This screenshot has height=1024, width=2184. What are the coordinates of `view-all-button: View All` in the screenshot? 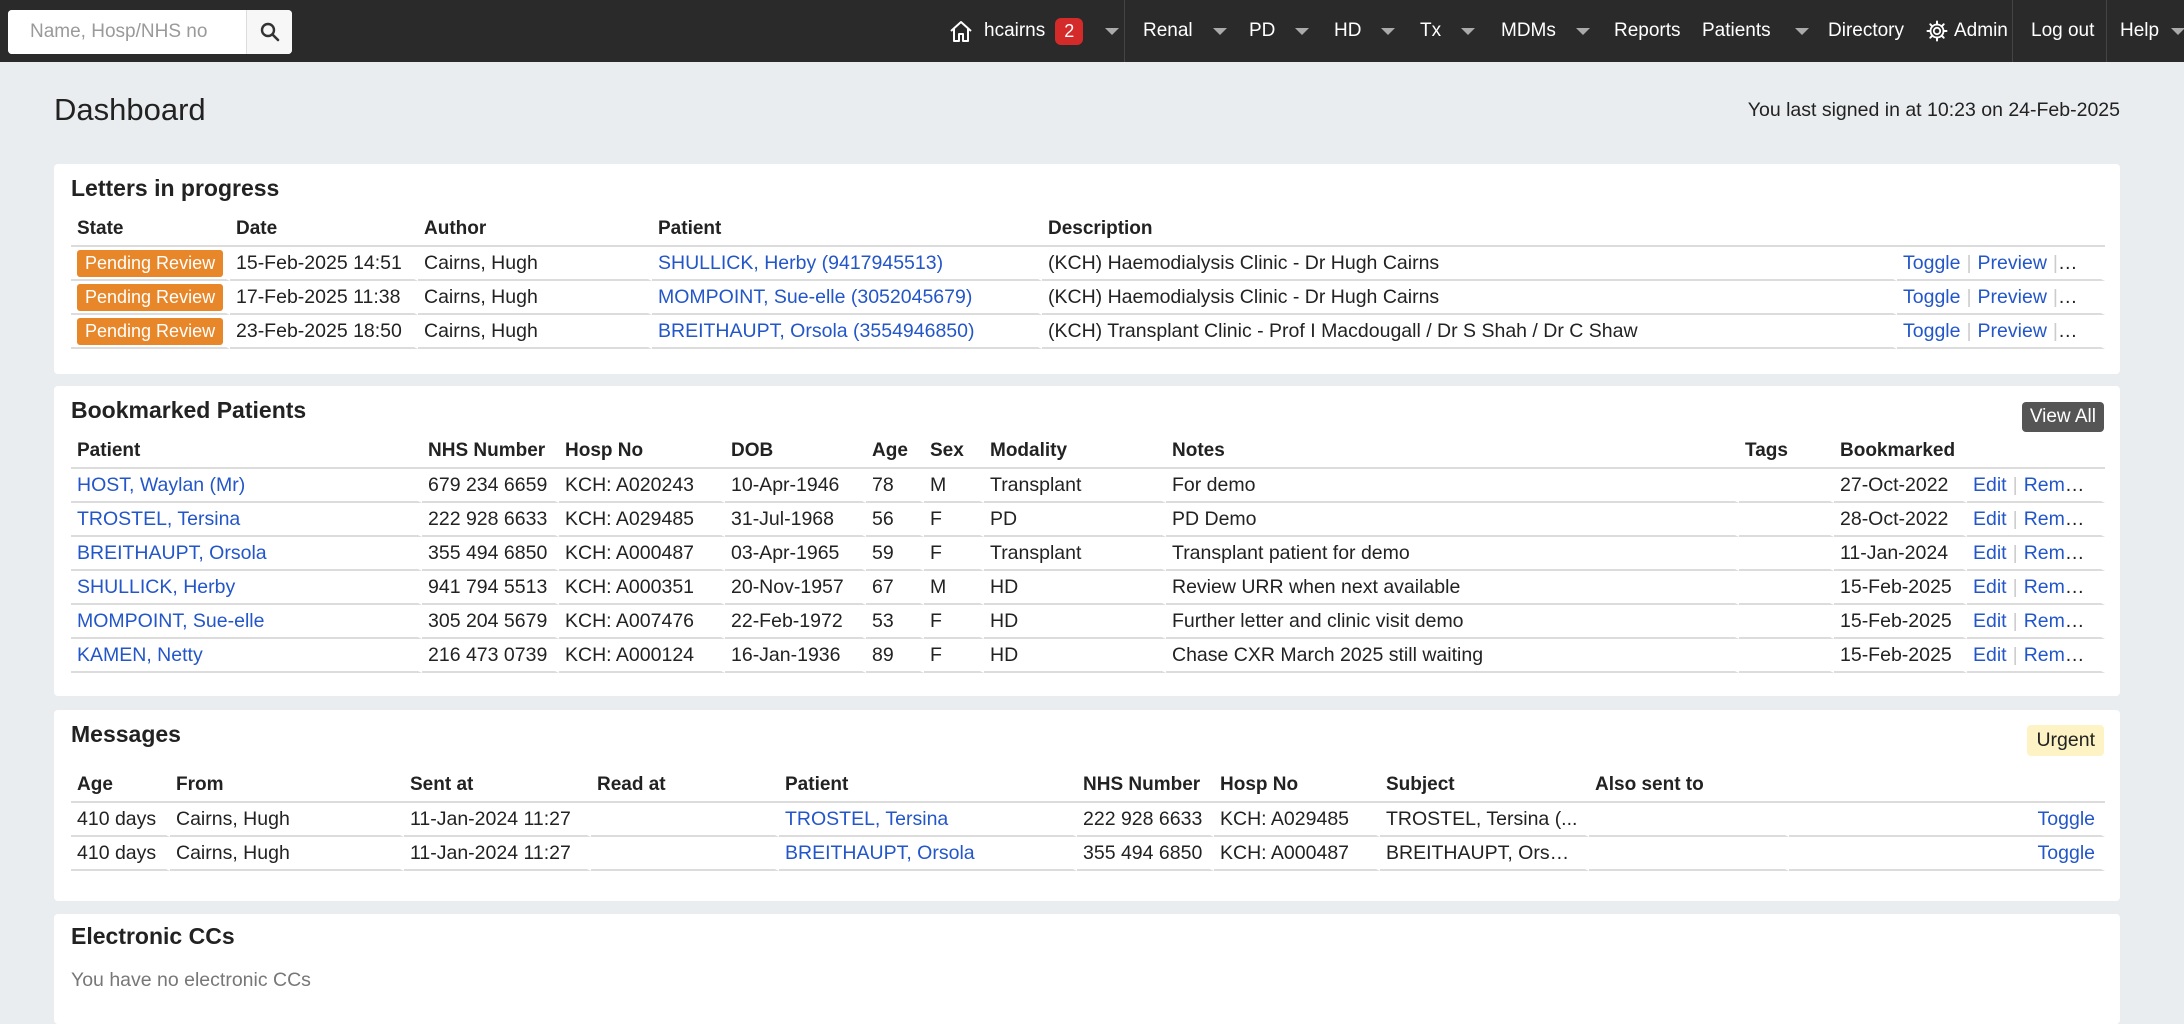 It's located at (2062, 417).